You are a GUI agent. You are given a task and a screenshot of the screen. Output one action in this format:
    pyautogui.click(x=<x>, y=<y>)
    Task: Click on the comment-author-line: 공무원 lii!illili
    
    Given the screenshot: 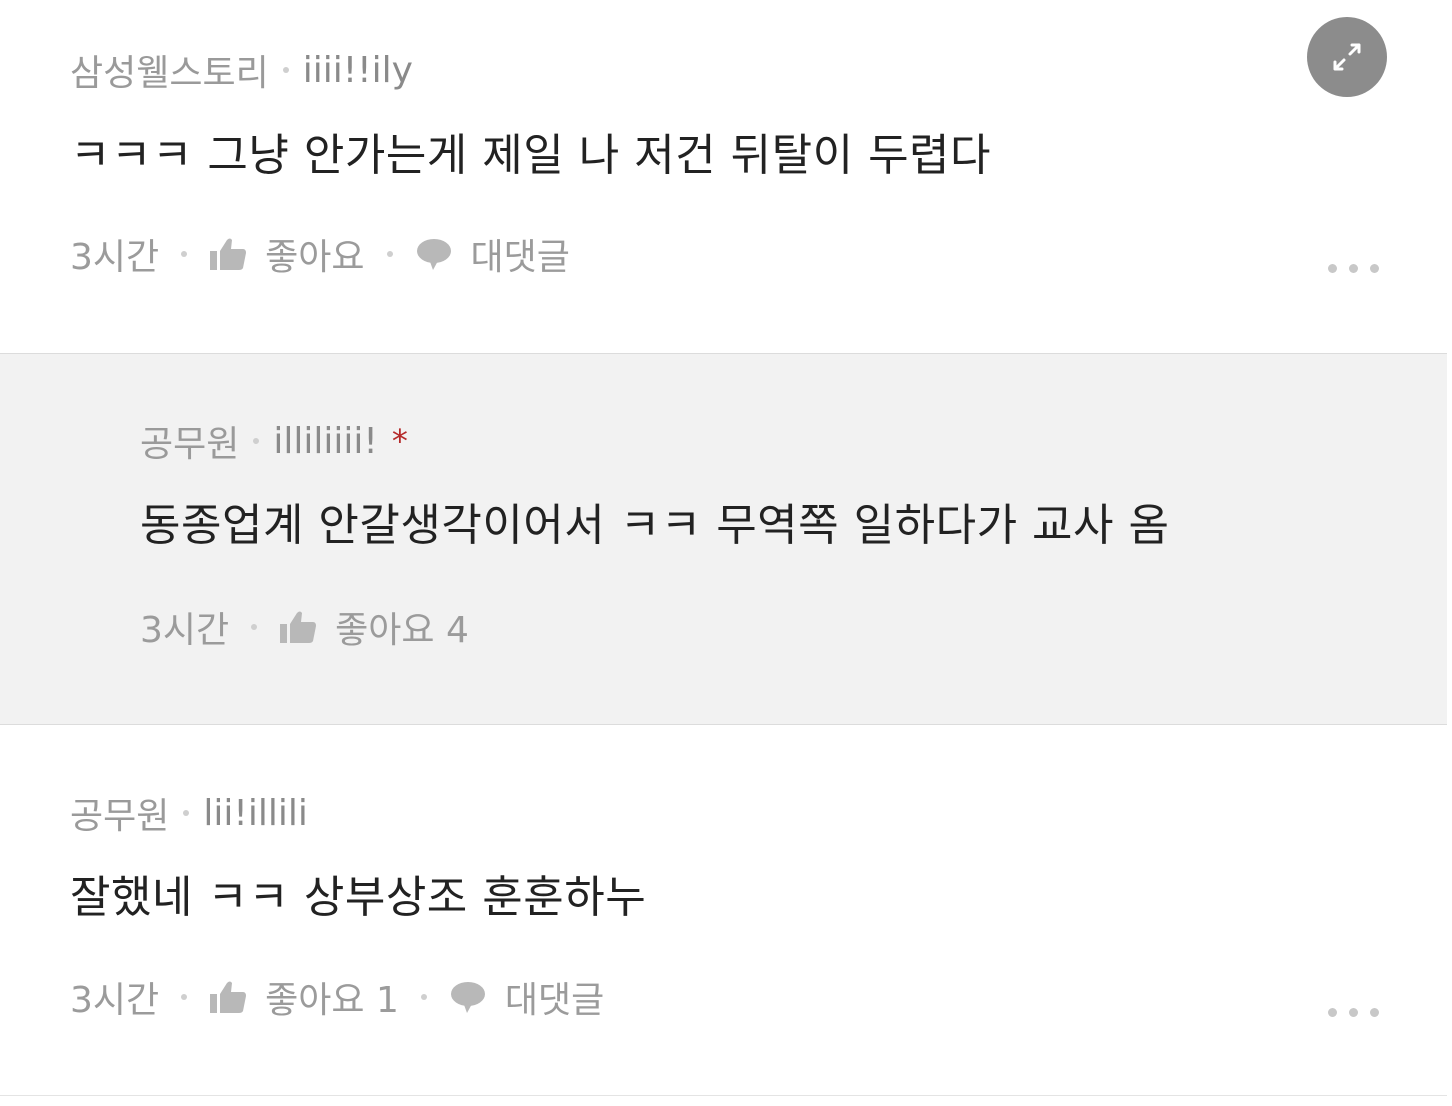 What is the action you would take?
    pyautogui.click(x=189, y=813)
    